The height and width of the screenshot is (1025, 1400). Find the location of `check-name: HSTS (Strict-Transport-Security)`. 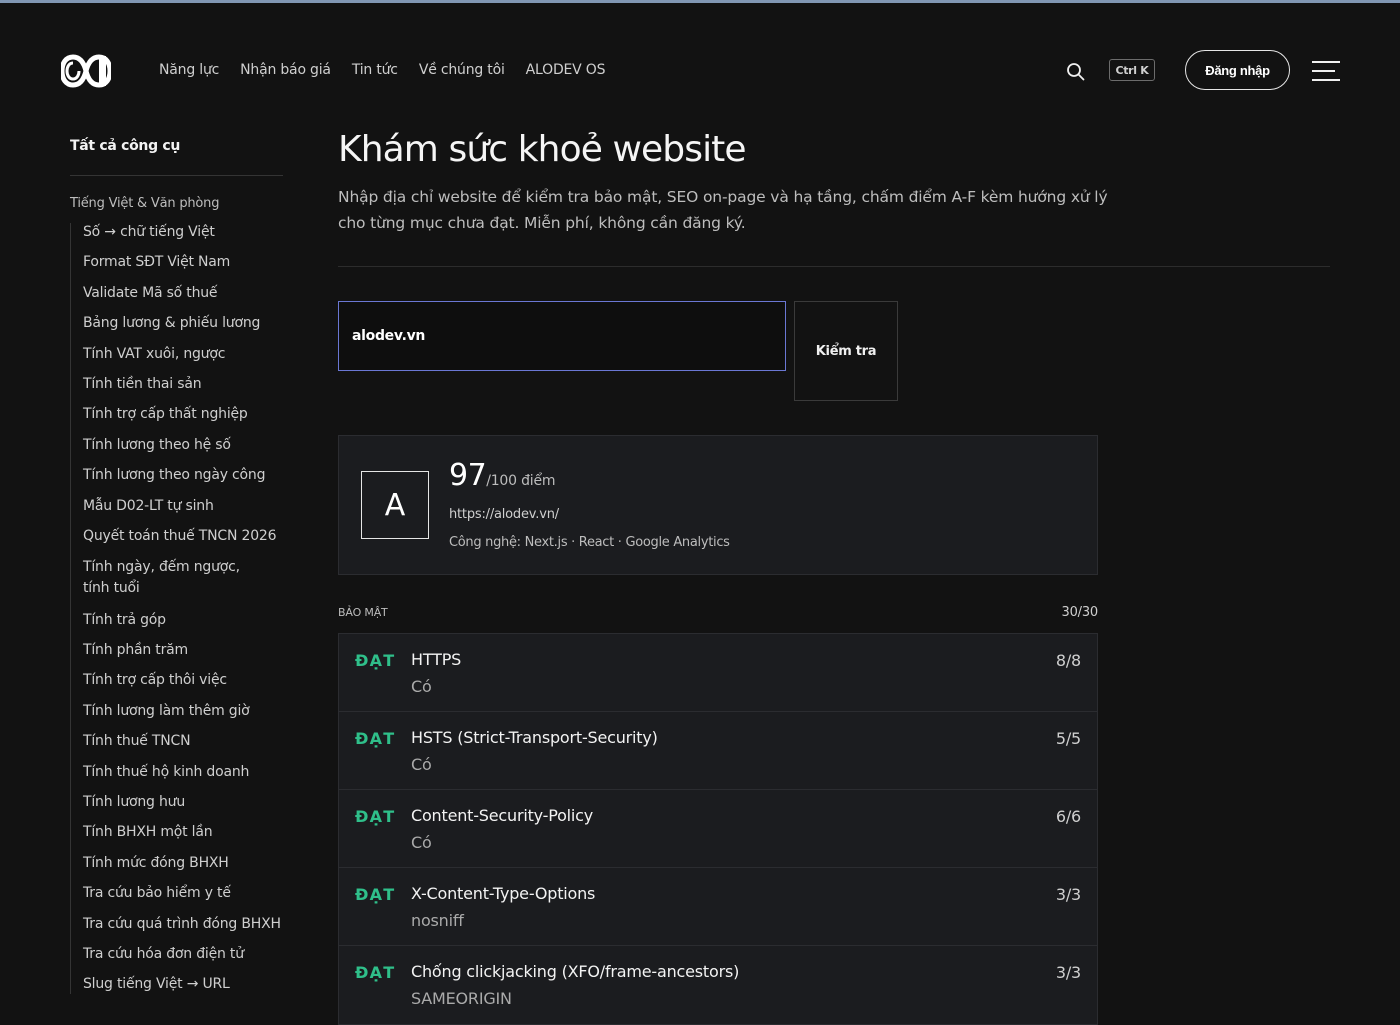

check-name: HSTS (Strict-Transport-Security) is located at coordinates (534, 737).